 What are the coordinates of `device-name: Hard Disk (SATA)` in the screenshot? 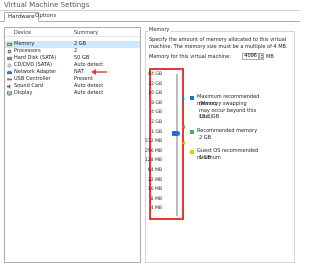 It's located at (35, 58).